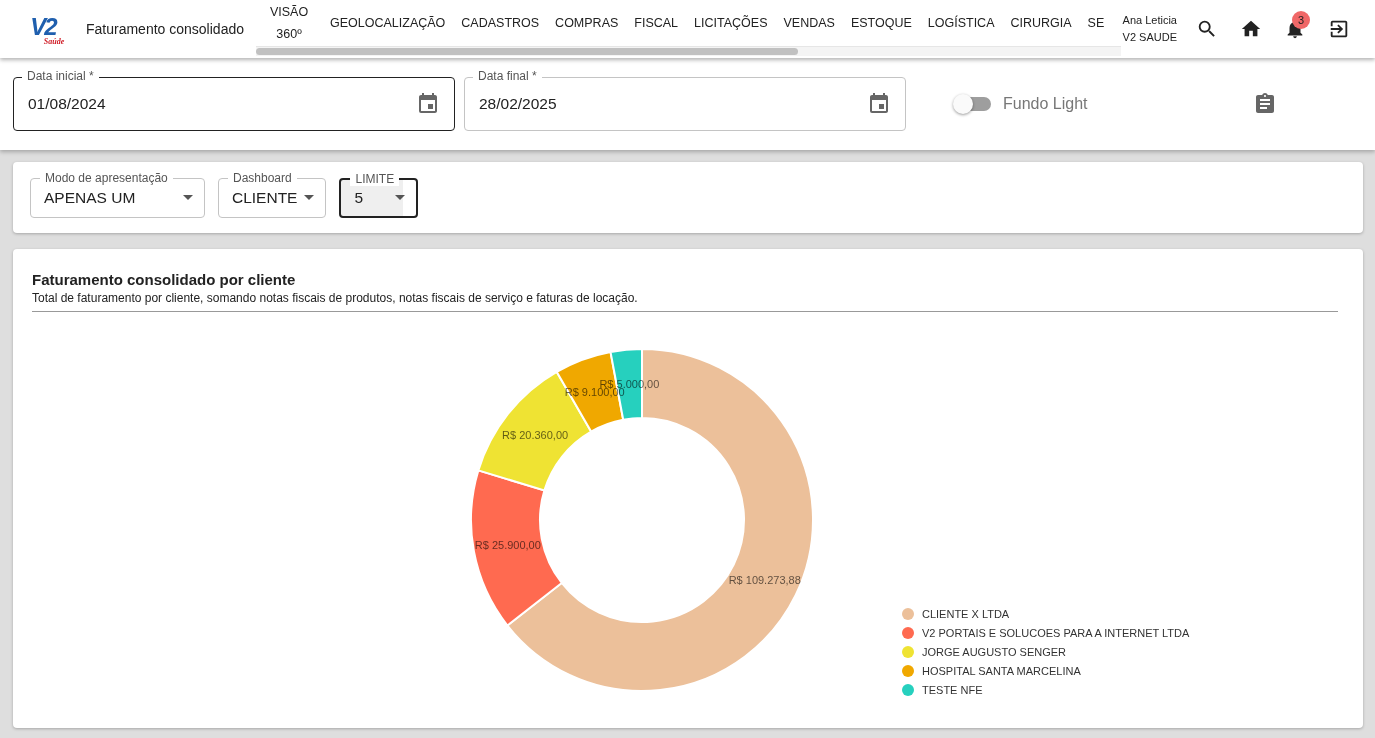 The height and width of the screenshot is (738, 1375). Describe the element at coordinates (388, 23) in the screenshot. I see `nav-item: GEOLOCALIZAÇÃO` at that location.